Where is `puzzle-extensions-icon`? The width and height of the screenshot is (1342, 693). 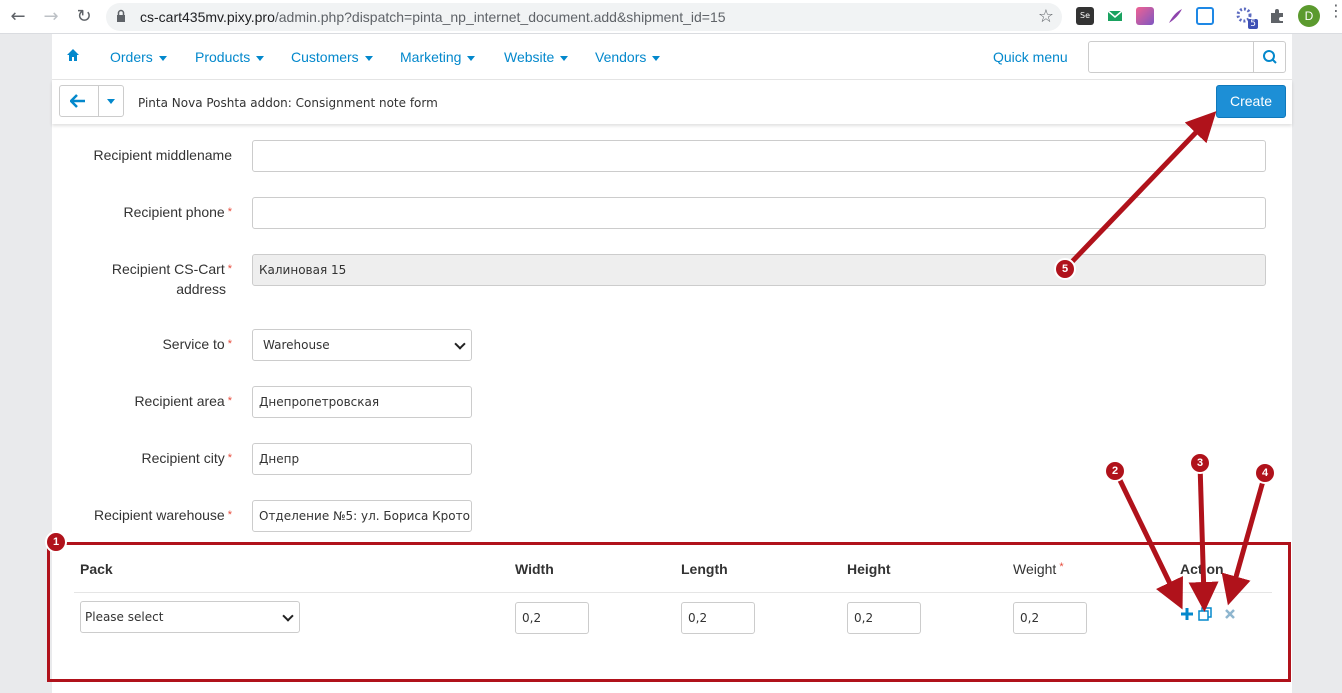 puzzle-extensions-icon is located at coordinates (1277, 16).